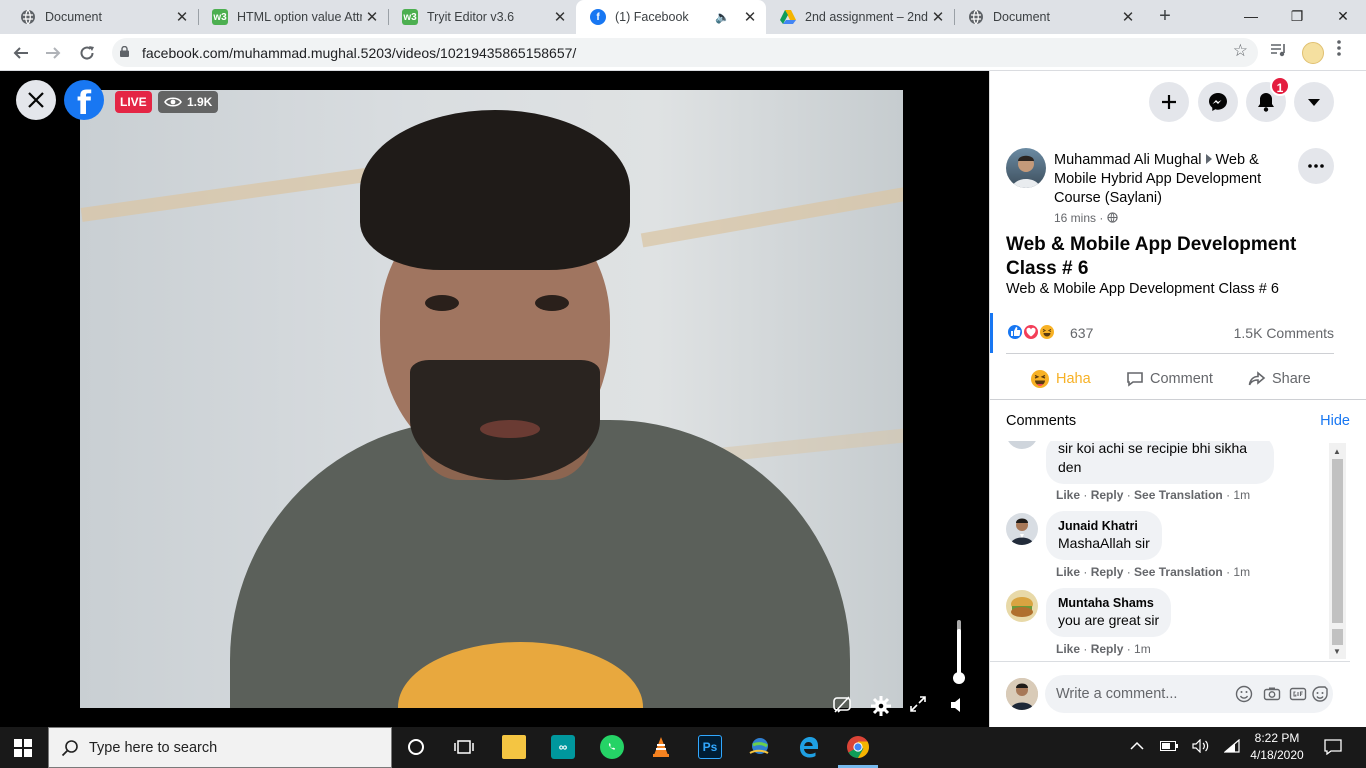 The height and width of the screenshot is (768, 1366). Describe the element at coordinates (612, 747) in the screenshot. I see `whatsapp-icon` at that location.